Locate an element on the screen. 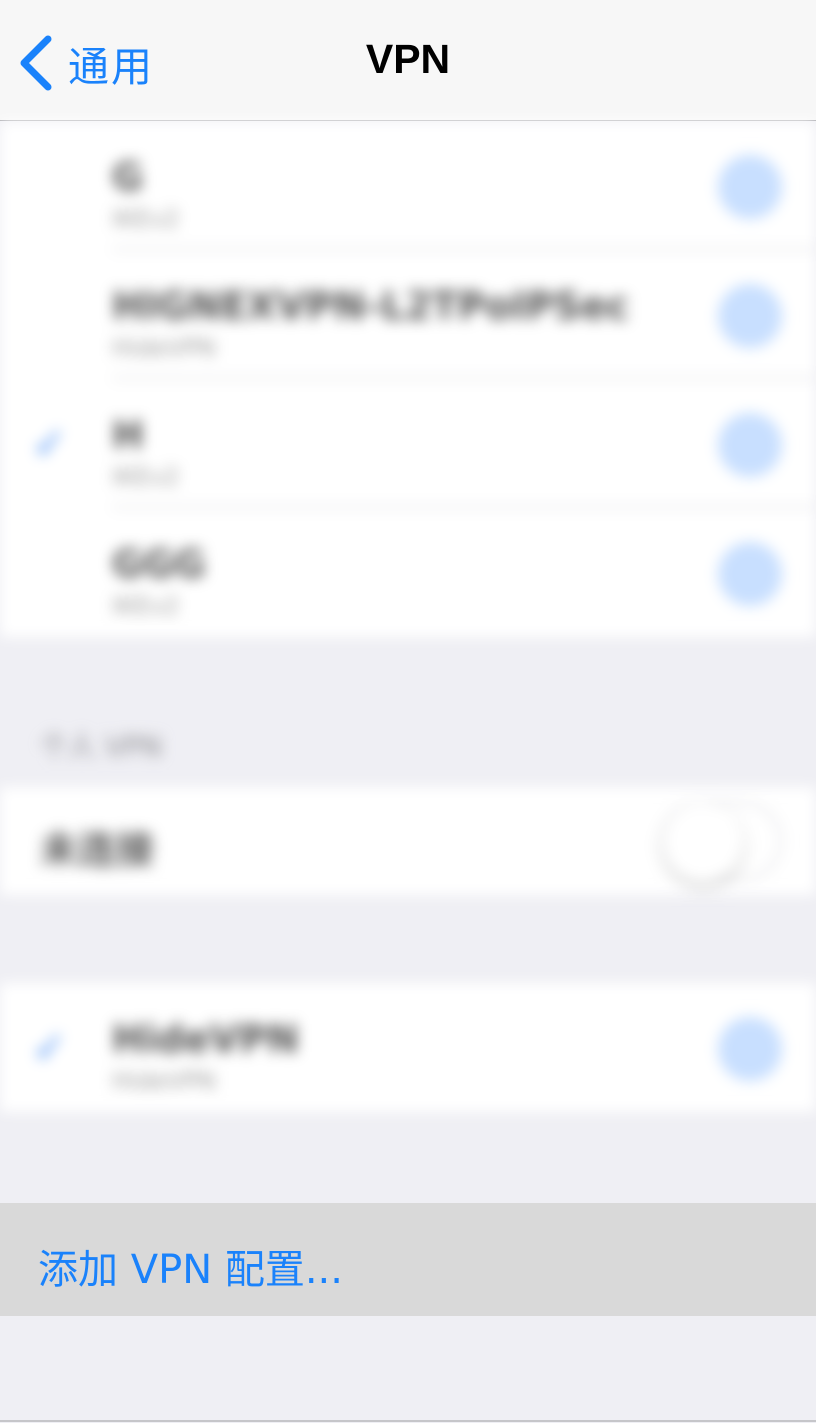  section-header-personal-vpn: 个人 VPN is located at coordinates (101, 746).